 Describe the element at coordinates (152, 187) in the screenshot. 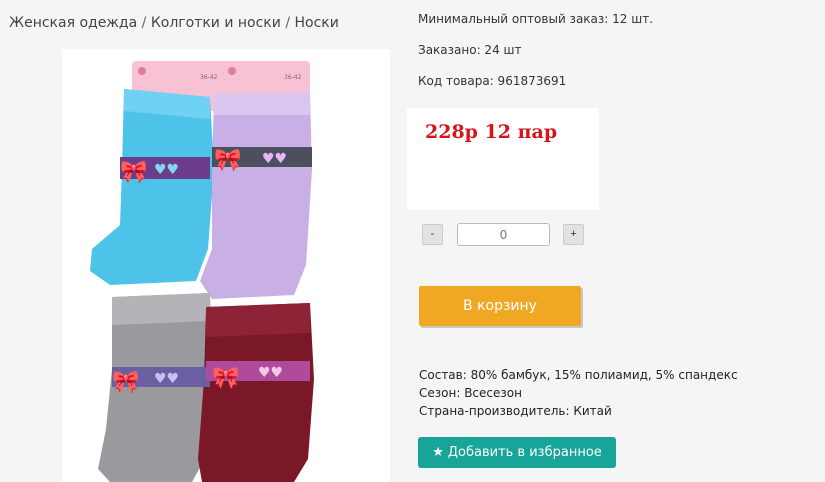

I see `blue-sock` at that location.